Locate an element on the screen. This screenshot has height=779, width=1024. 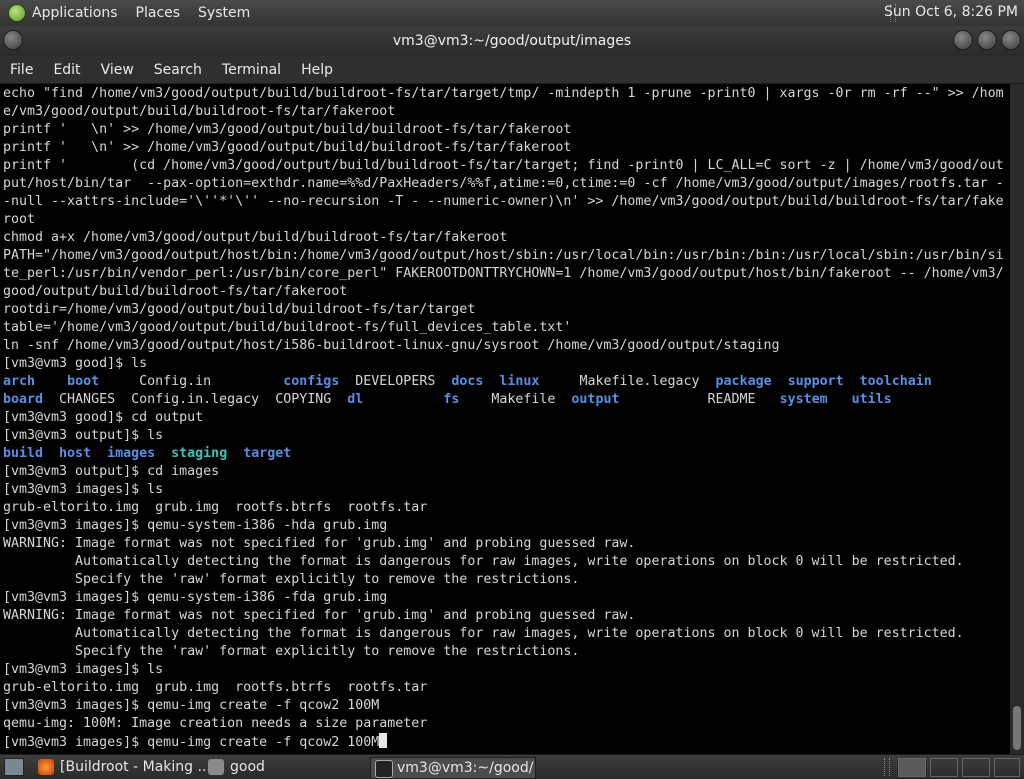
scrollbar-thumb is located at coordinates (1017, 728).